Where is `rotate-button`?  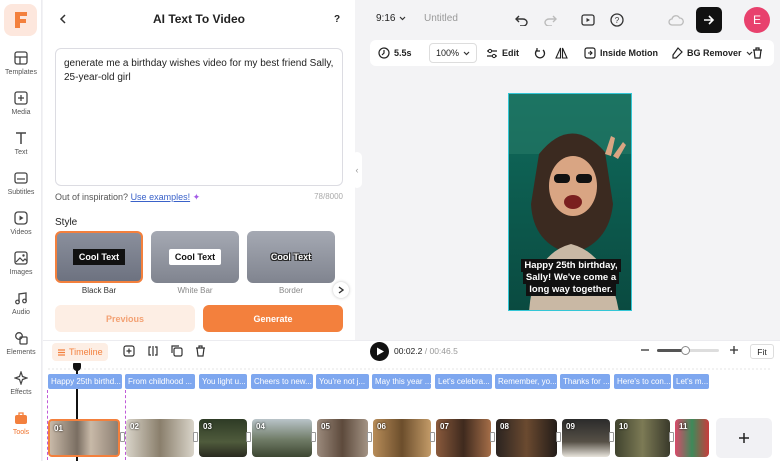 rotate-button is located at coordinates (540, 53).